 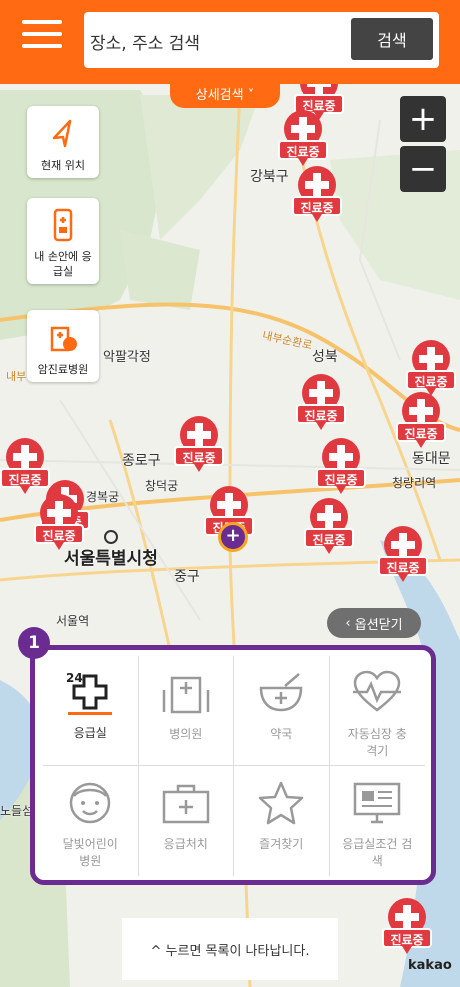 What do you see at coordinates (325, 357) in the screenshot?
I see `map-label-seongbuk: 성북` at bounding box center [325, 357].